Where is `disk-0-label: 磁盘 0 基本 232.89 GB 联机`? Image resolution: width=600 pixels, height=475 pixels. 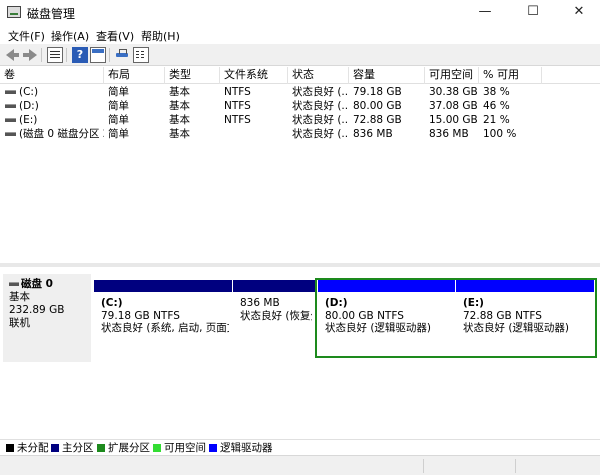
disk-0-label: 磁盘 0 基本 232.89 GB 联机 is located at coordinates (47, 318).